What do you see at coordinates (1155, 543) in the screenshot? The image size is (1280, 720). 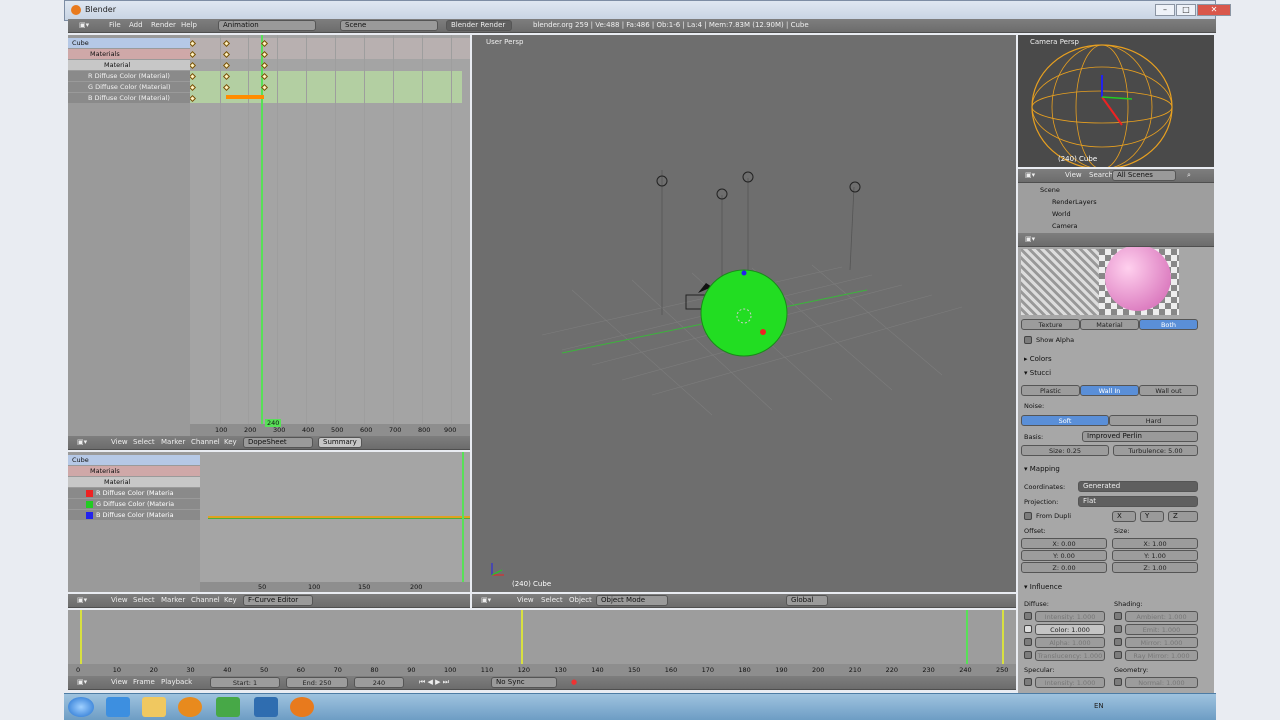 I see `size-x: X: 1.00` at bounding box center [1155, 543].